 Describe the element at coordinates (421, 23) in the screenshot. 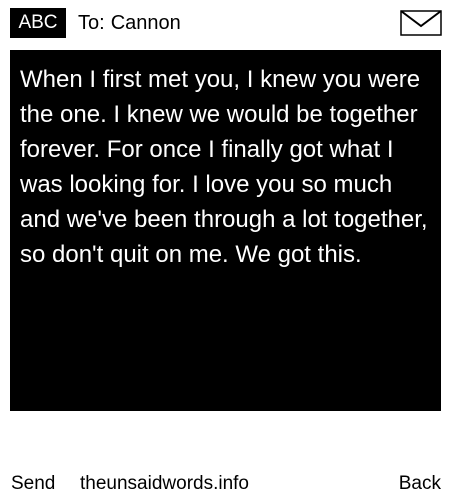

I see `envelope-icon` at that location.